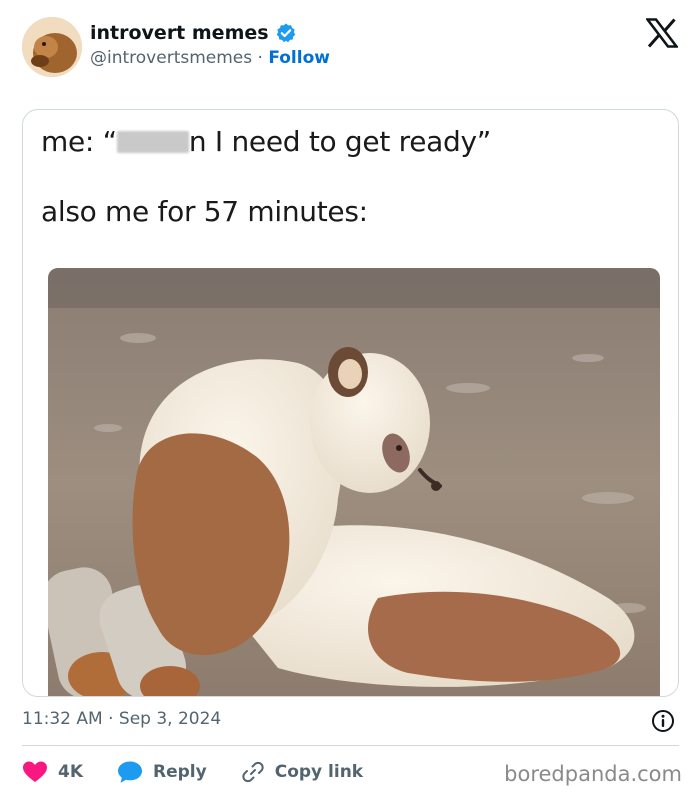 The width and height of the screenshot is (700, 799). I want to click on copy-link-label: Copy link, so click(319, 772).